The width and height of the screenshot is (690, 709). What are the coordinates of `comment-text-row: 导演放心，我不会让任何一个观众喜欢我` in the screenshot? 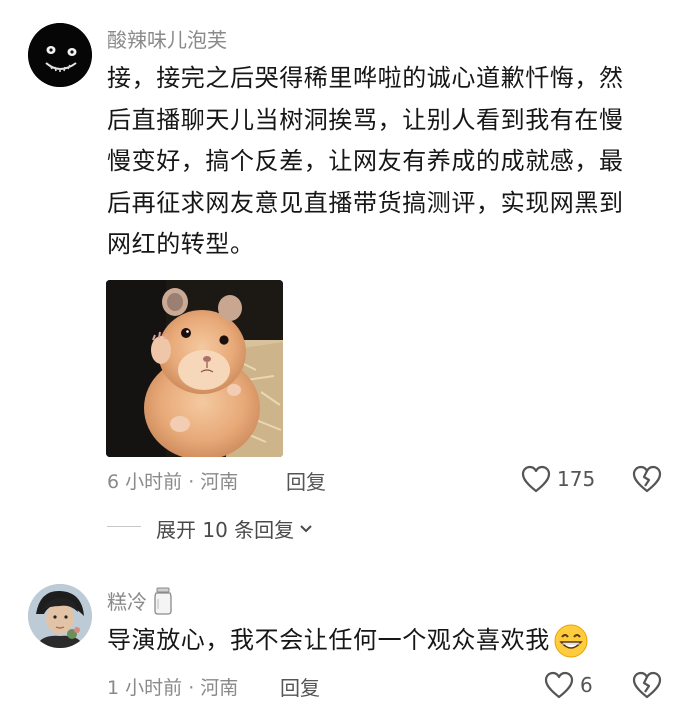 It's located at (348, 641).